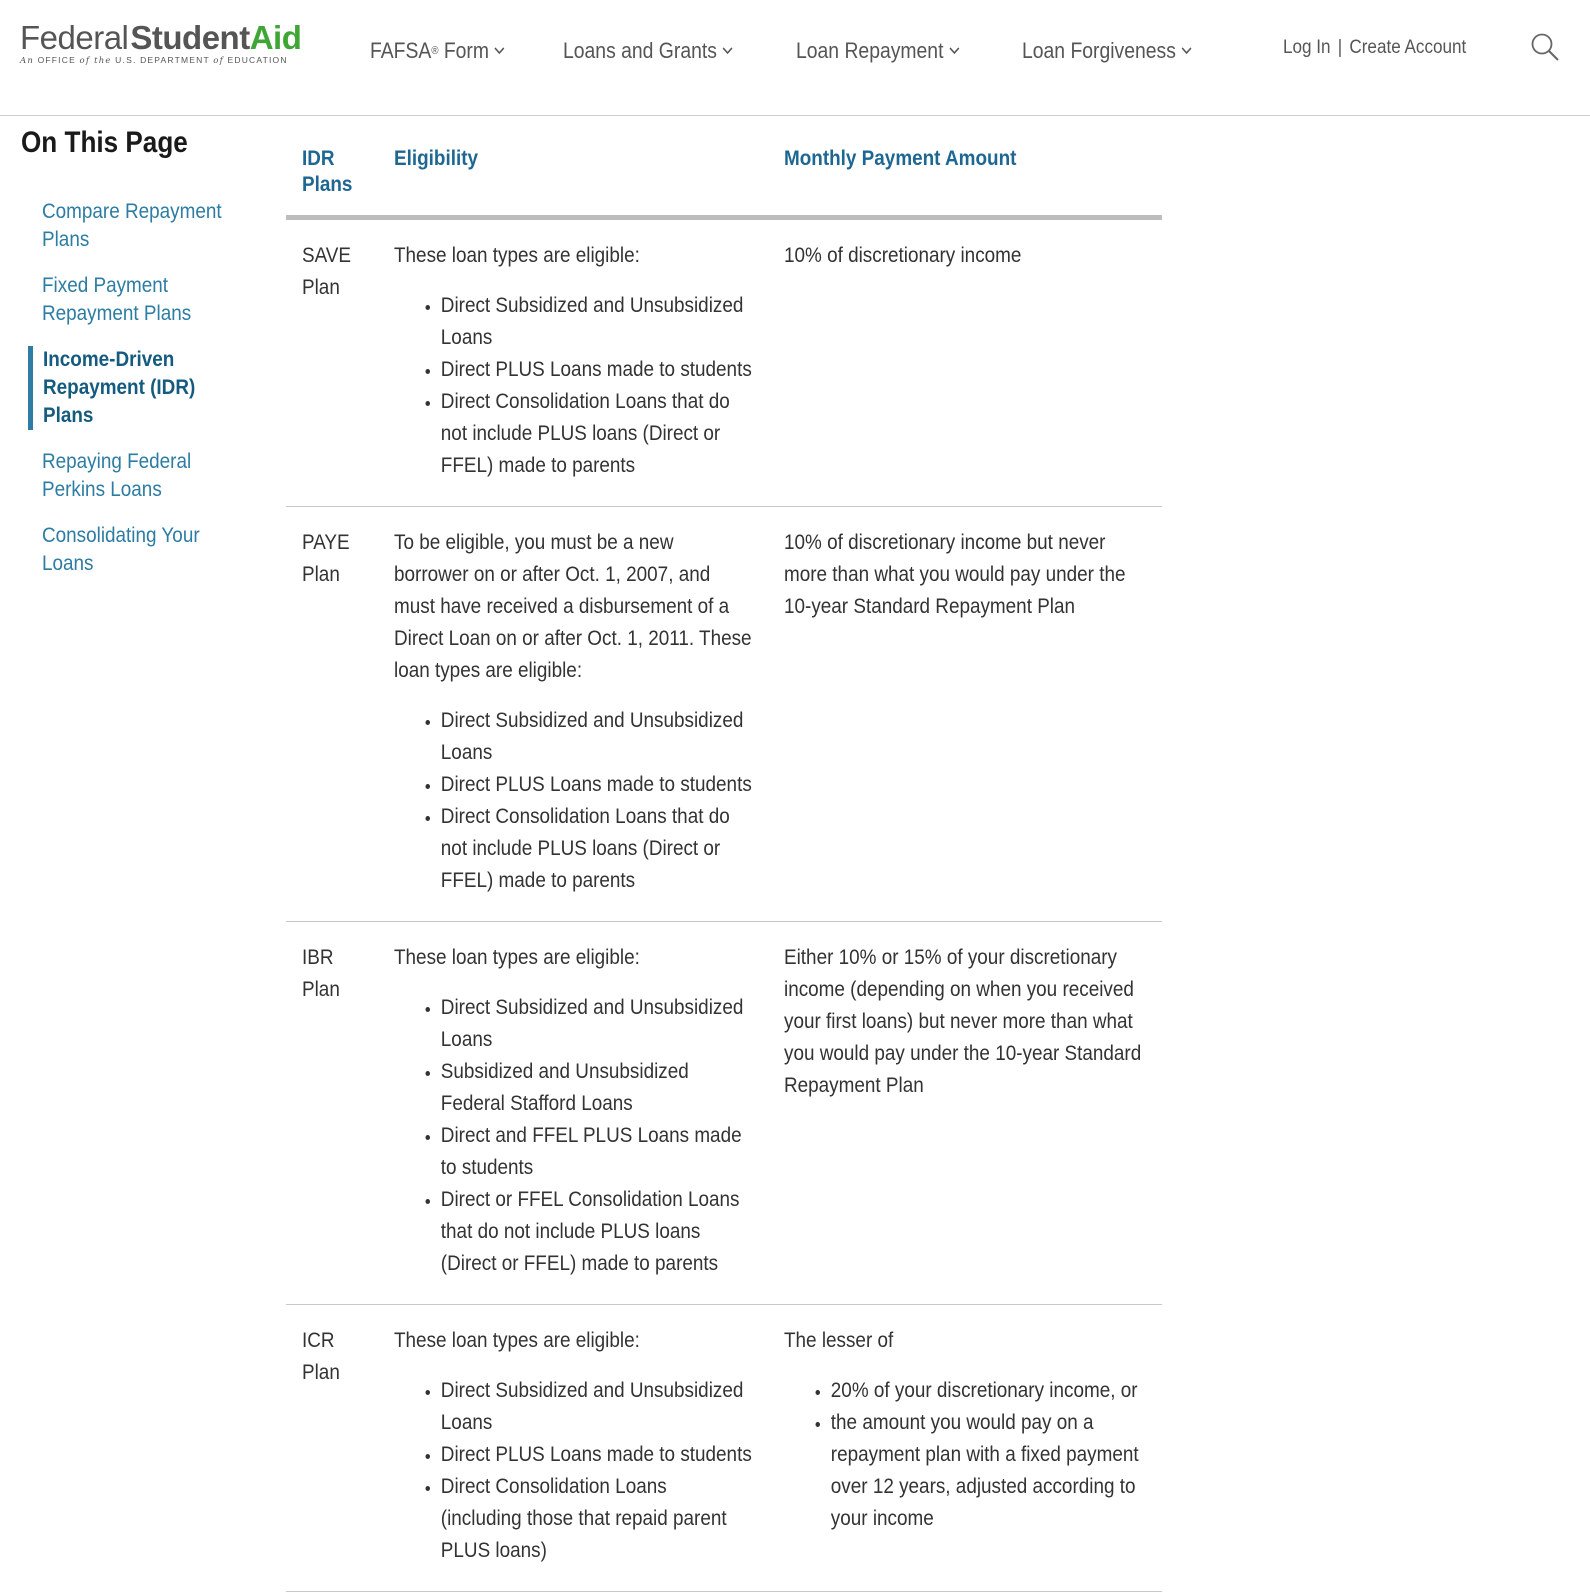 This screenshot has height=1592, width=1590. Describe the element at coordinates (74, 37) in the screenshot. I see `logo-federal: Federal` at that location.